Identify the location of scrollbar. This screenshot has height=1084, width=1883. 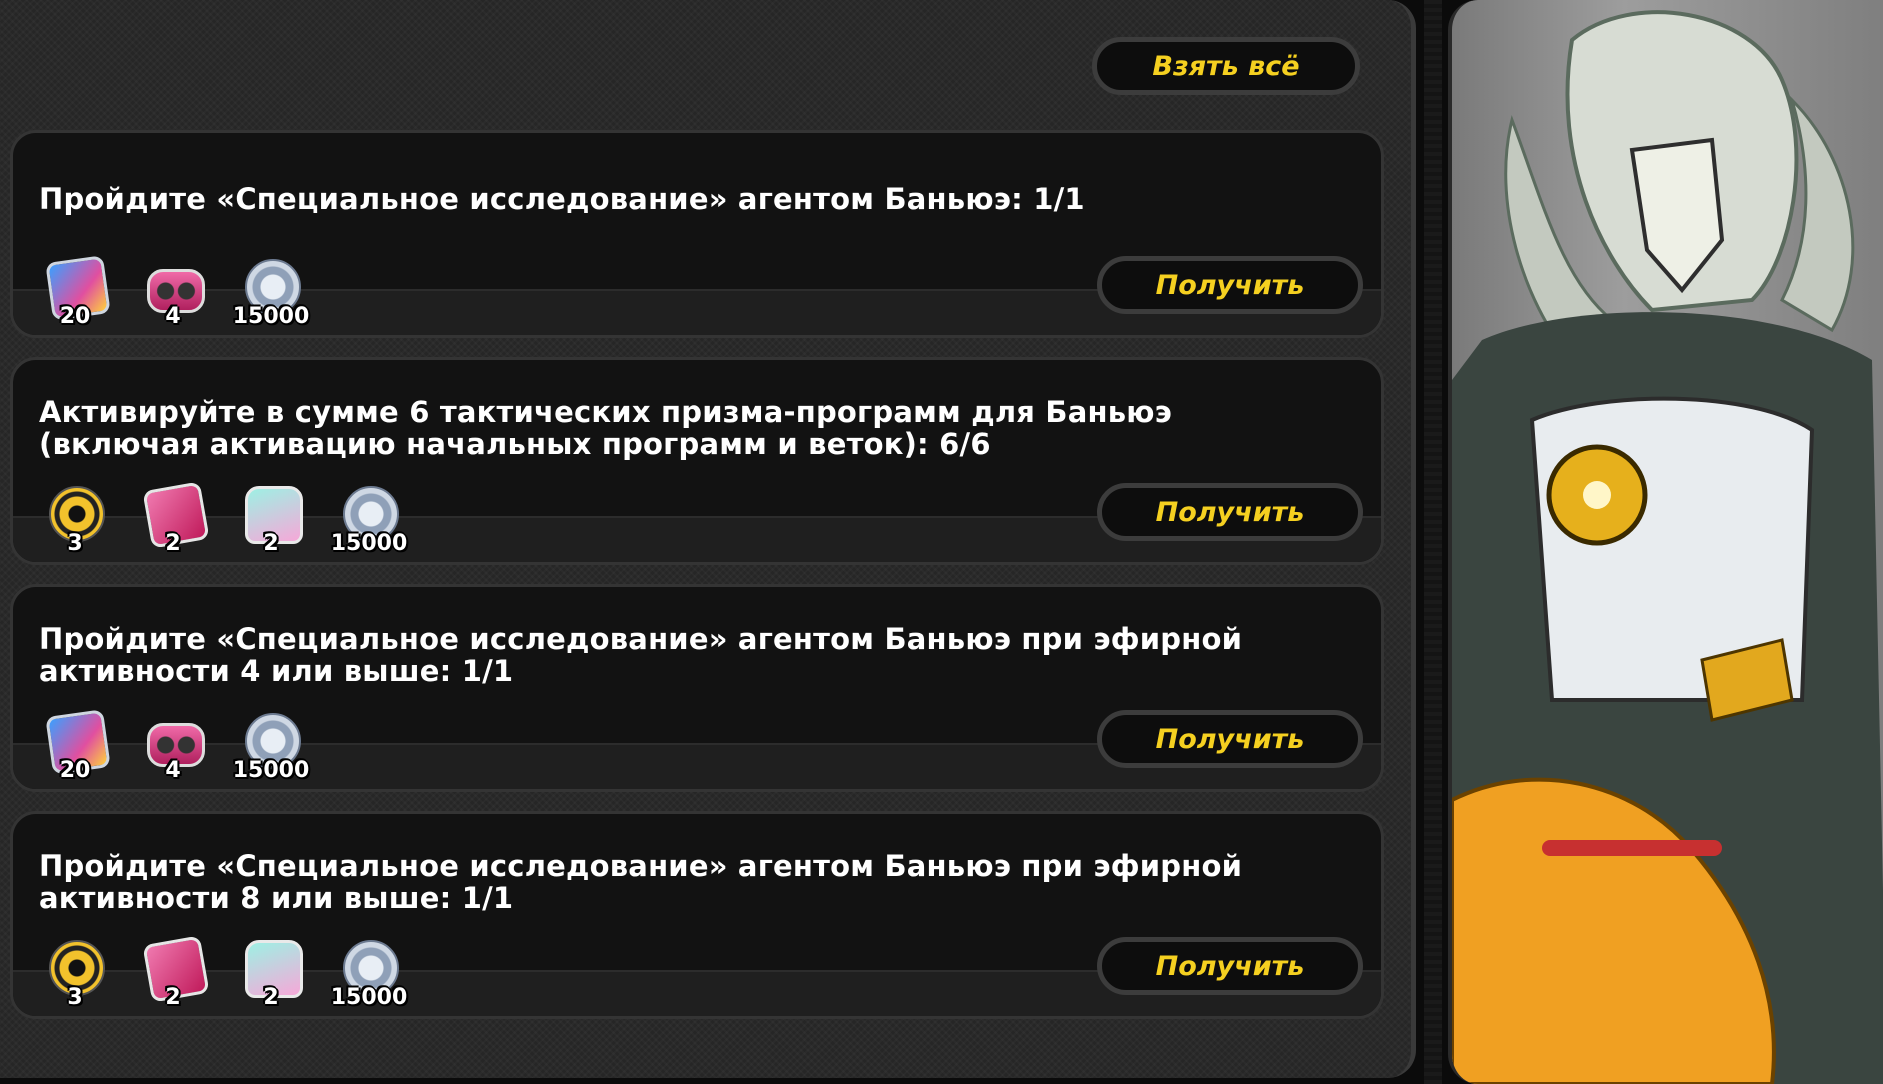
(1433, 542).